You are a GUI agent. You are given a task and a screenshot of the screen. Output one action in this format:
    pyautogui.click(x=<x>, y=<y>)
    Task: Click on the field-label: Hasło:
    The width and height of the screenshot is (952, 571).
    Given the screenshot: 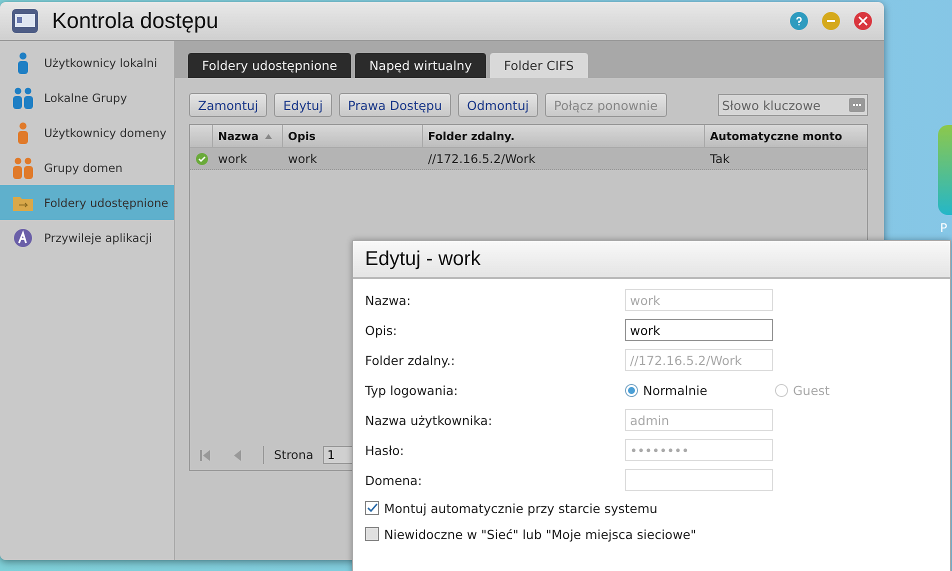 What is the action you would take?
    pyautogui.click(x=385, y=450)
    